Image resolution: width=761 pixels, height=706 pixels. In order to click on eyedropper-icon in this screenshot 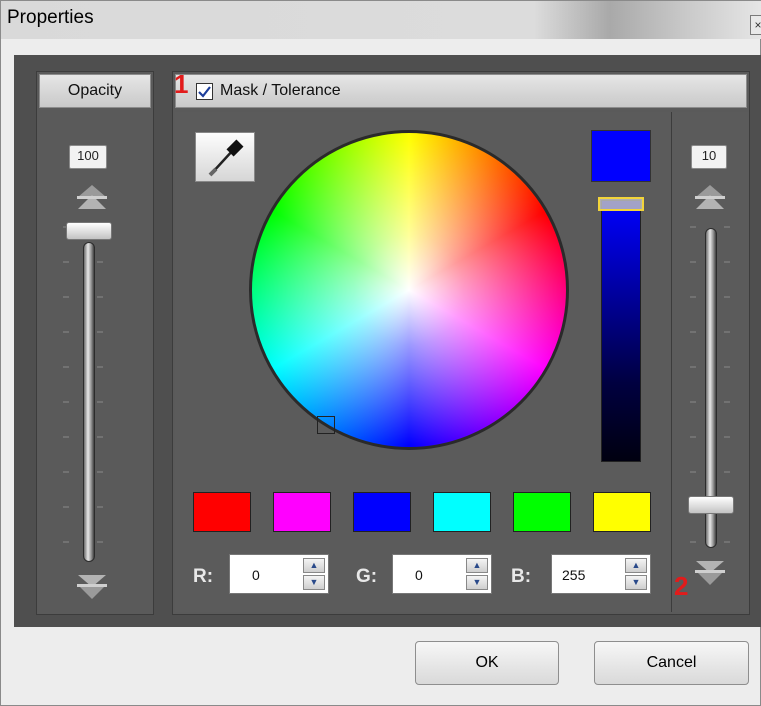, I will do `click(226, 158)`.